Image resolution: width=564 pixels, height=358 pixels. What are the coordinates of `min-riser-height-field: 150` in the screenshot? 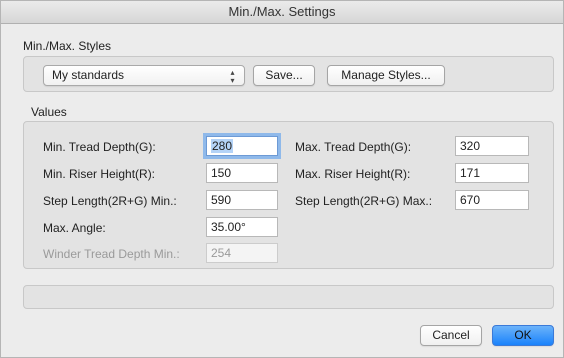 It's located at (242, 173).